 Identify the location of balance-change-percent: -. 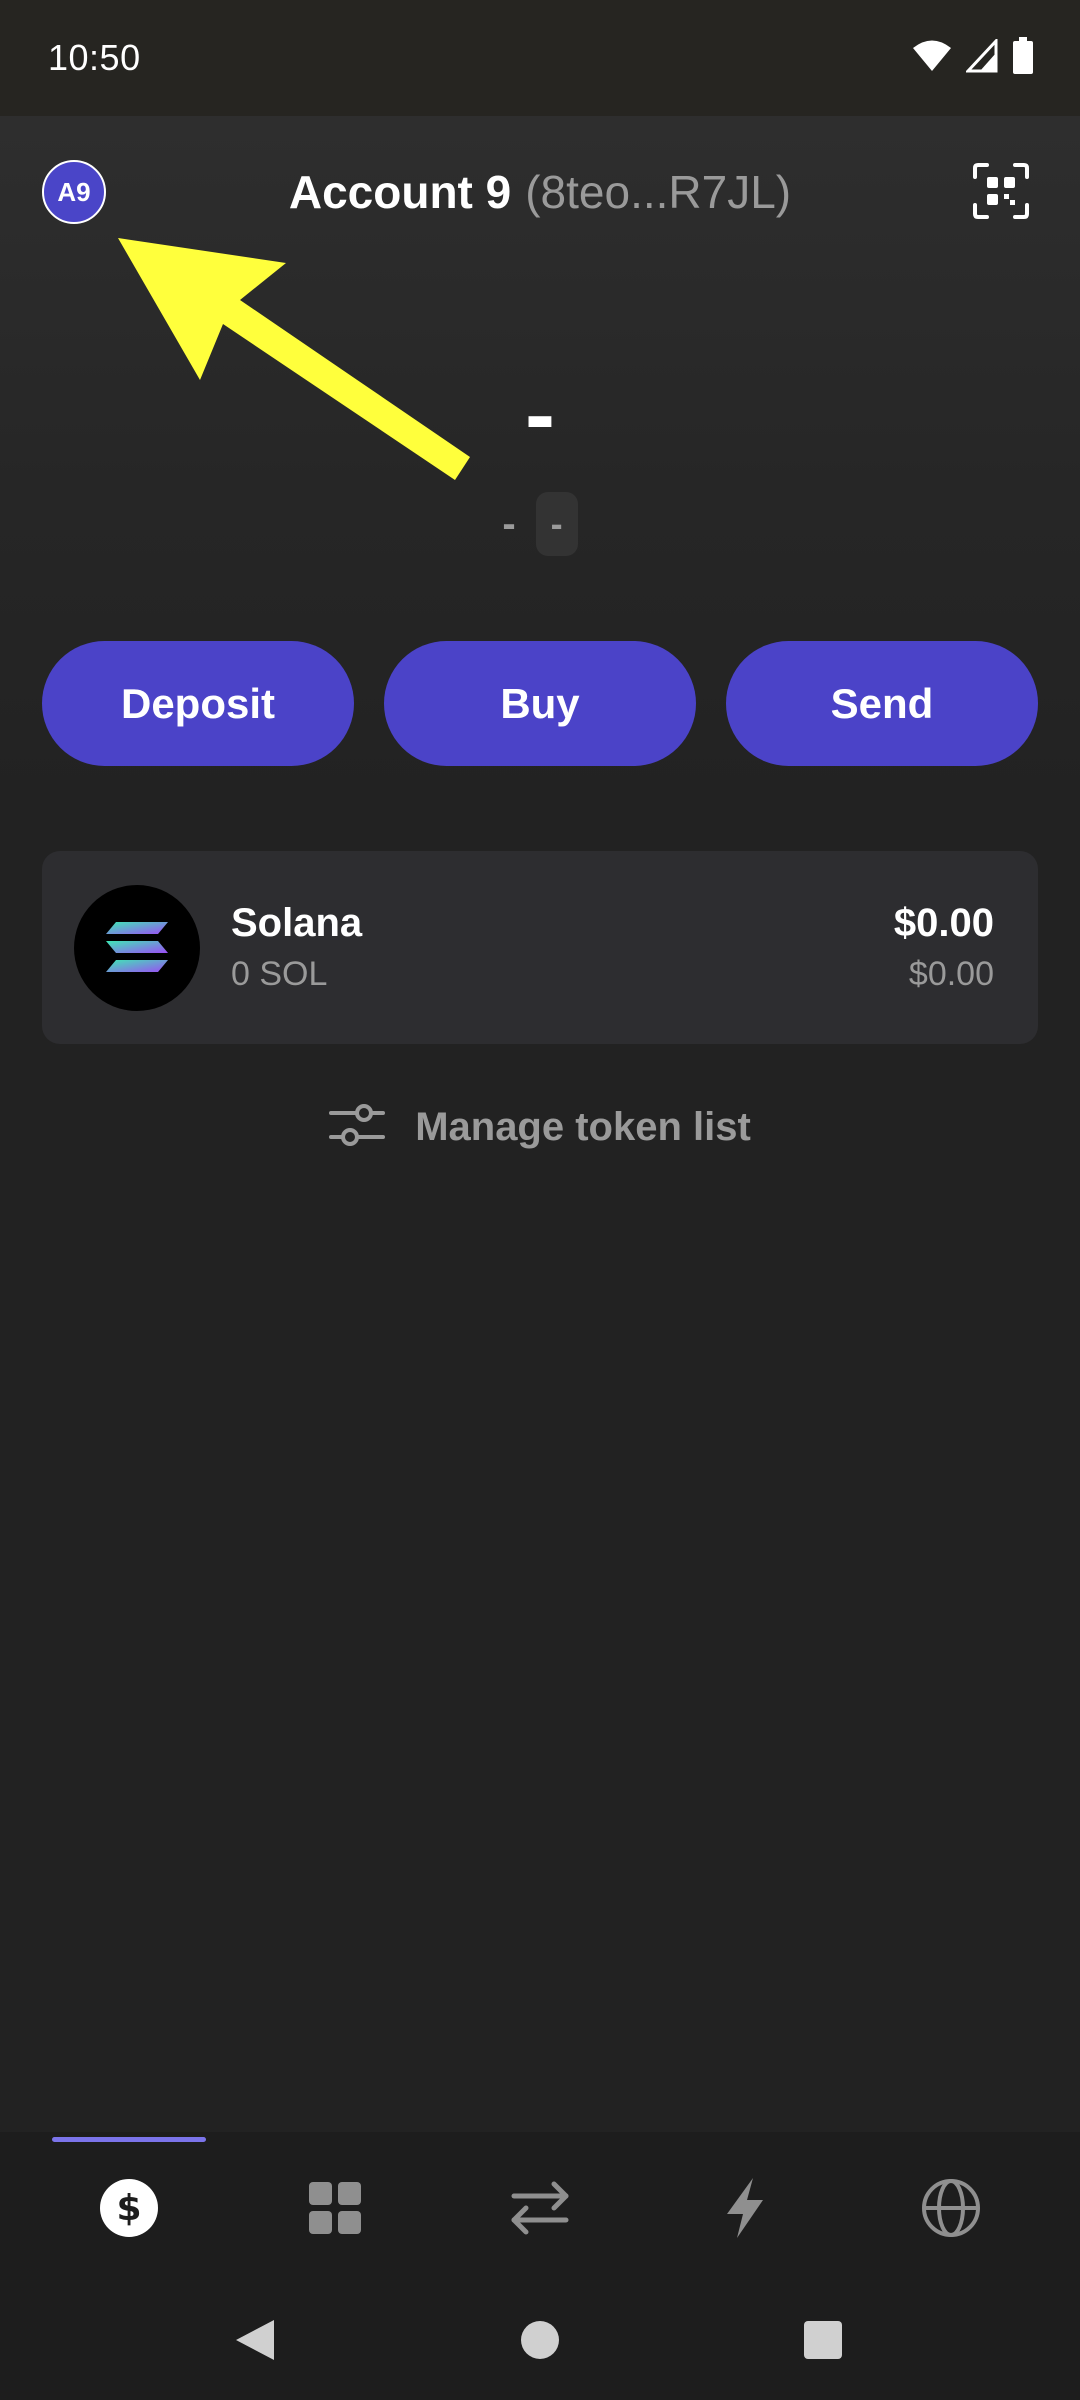
(556, 524).